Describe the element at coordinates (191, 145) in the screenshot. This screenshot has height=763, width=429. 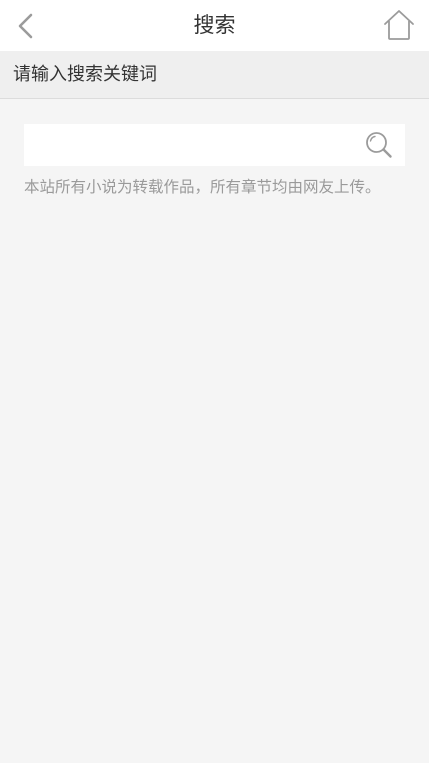
I see `search-input` at that location.